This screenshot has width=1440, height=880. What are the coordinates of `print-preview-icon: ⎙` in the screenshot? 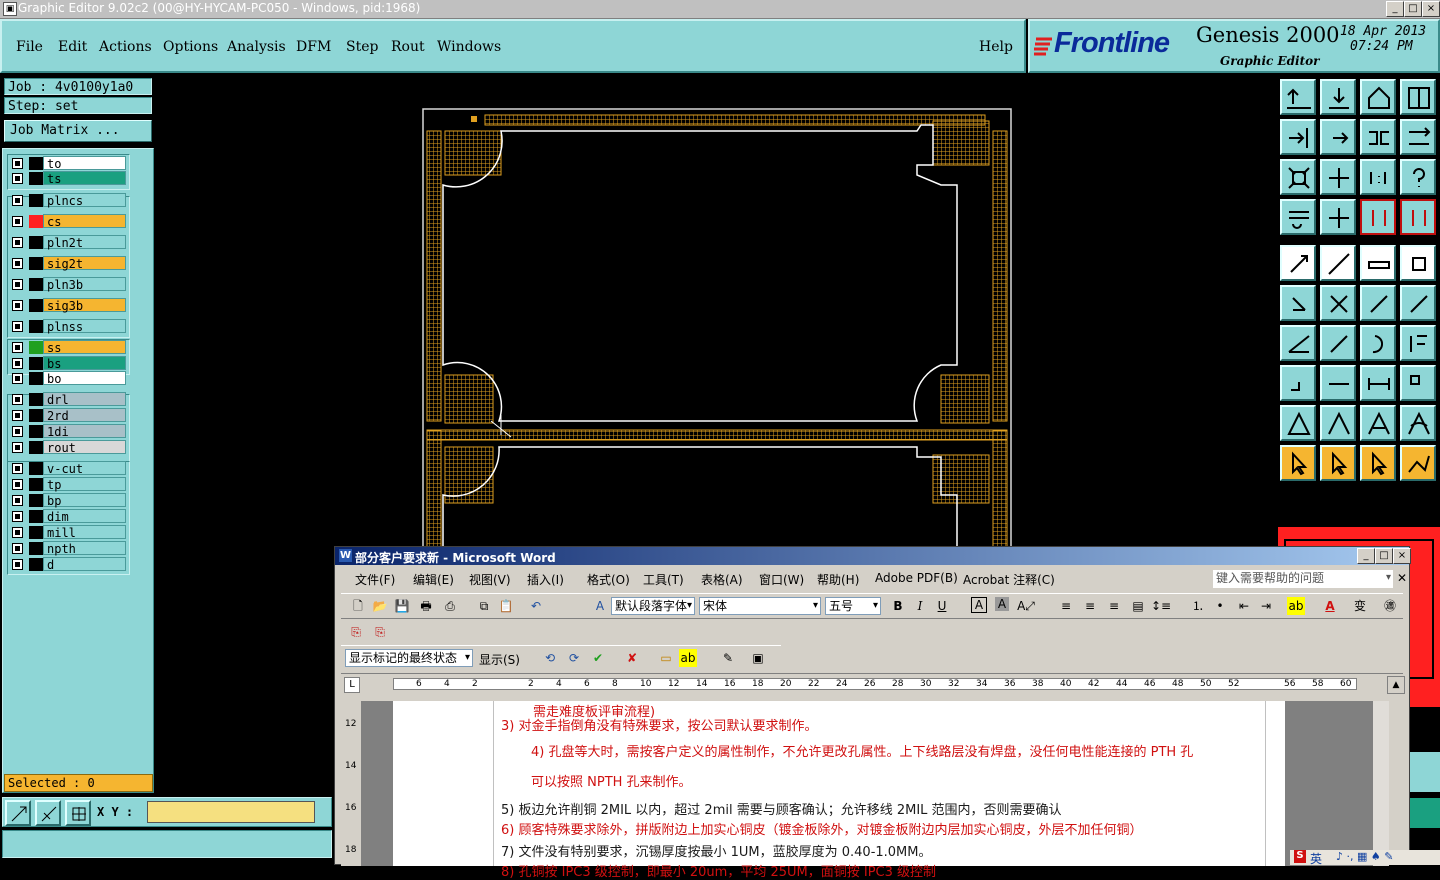 It's located at (450, 606).